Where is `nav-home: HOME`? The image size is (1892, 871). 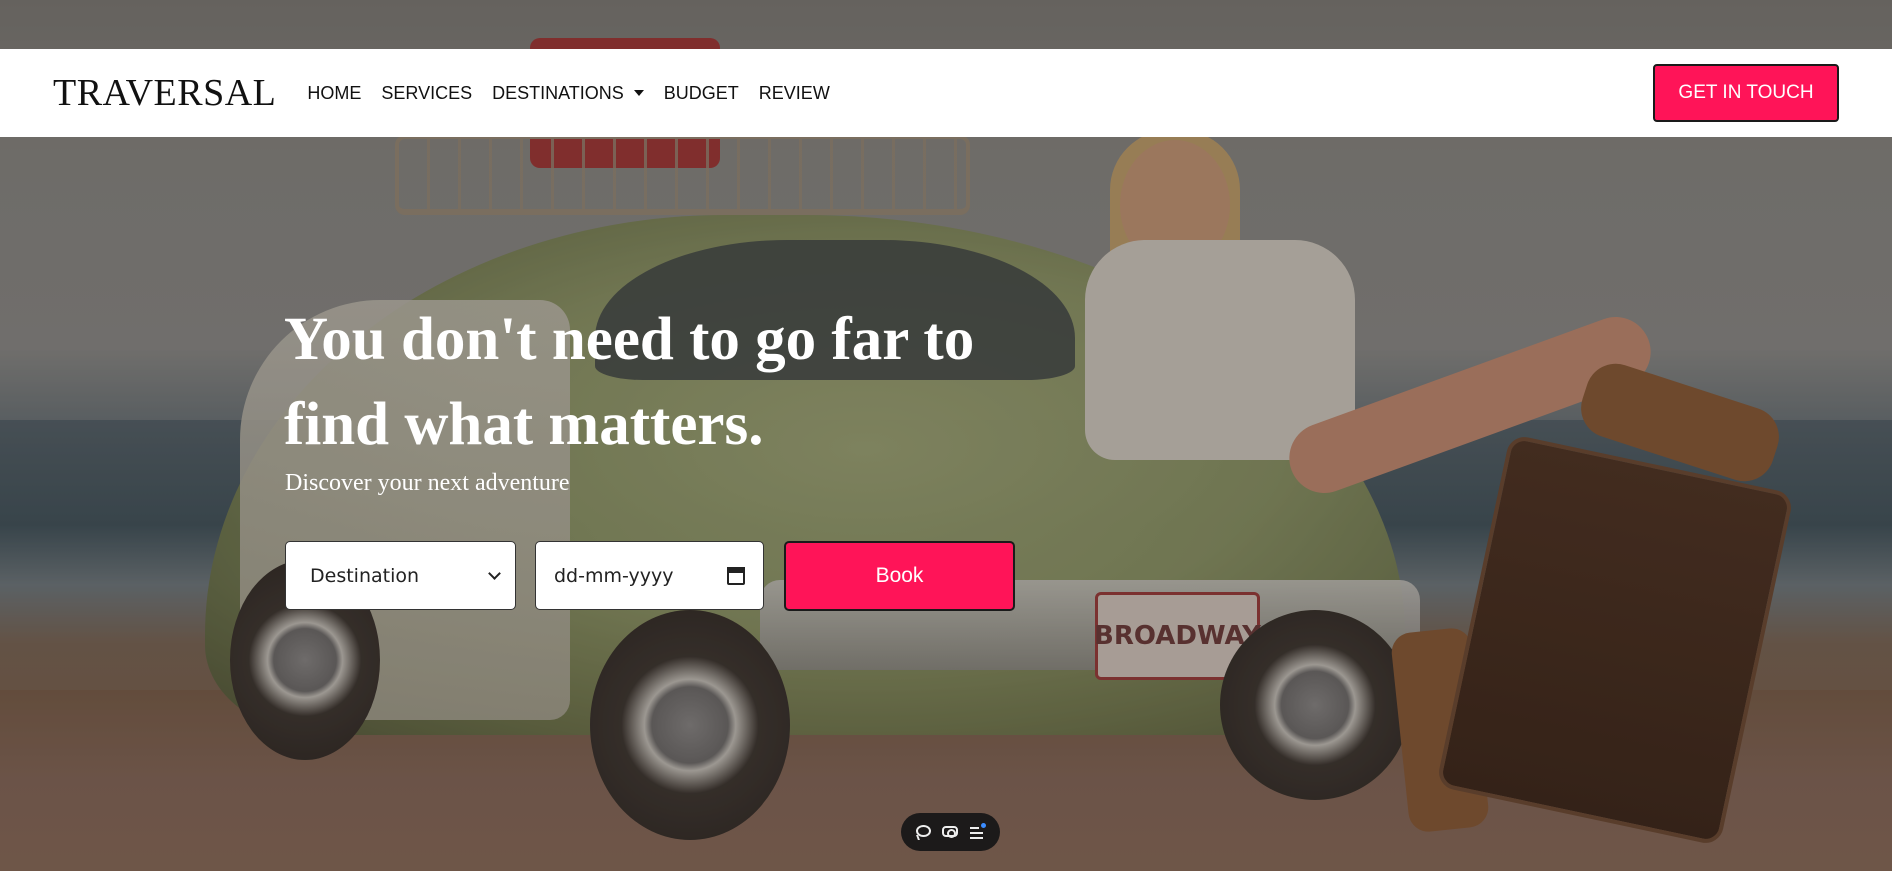
nav-home: HOME is located at coordinates (334, 93).